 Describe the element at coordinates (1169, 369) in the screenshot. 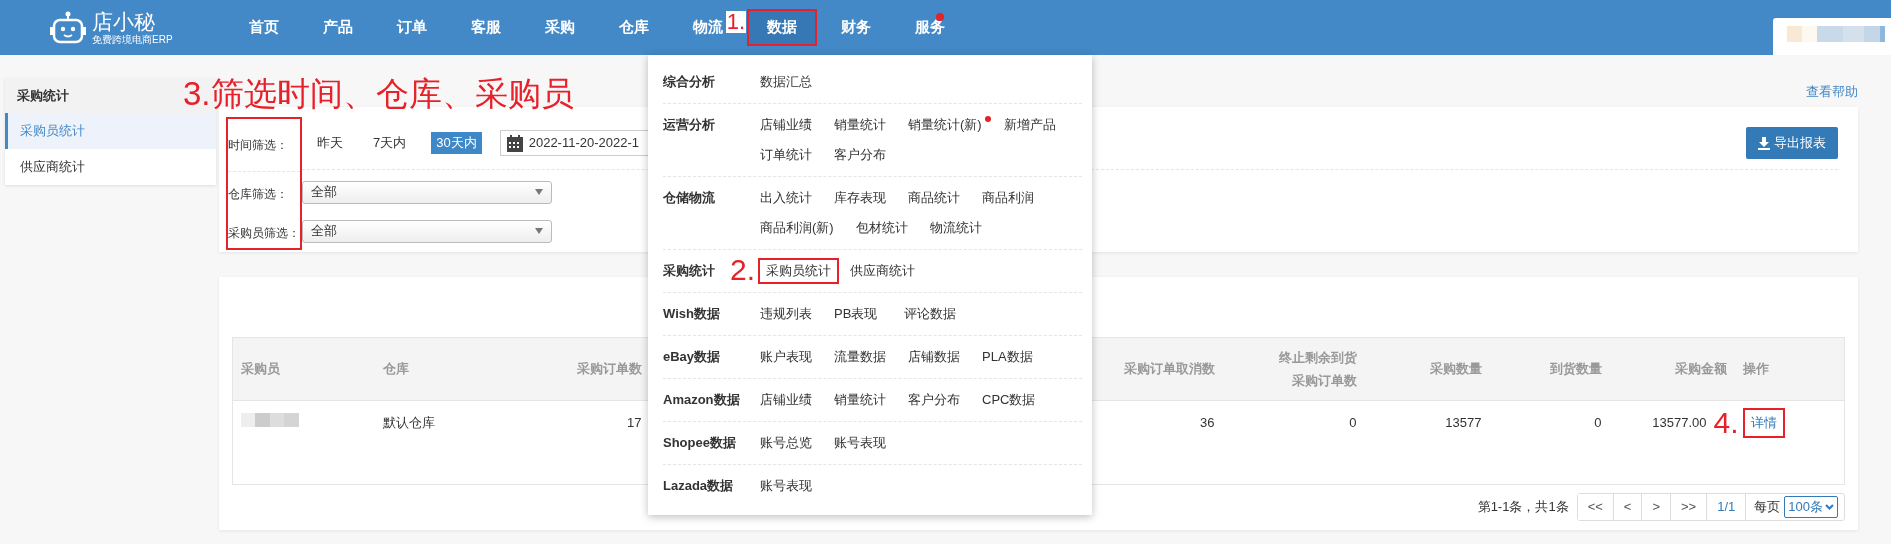

I see `column-header: 采购订单取消数` at that location.